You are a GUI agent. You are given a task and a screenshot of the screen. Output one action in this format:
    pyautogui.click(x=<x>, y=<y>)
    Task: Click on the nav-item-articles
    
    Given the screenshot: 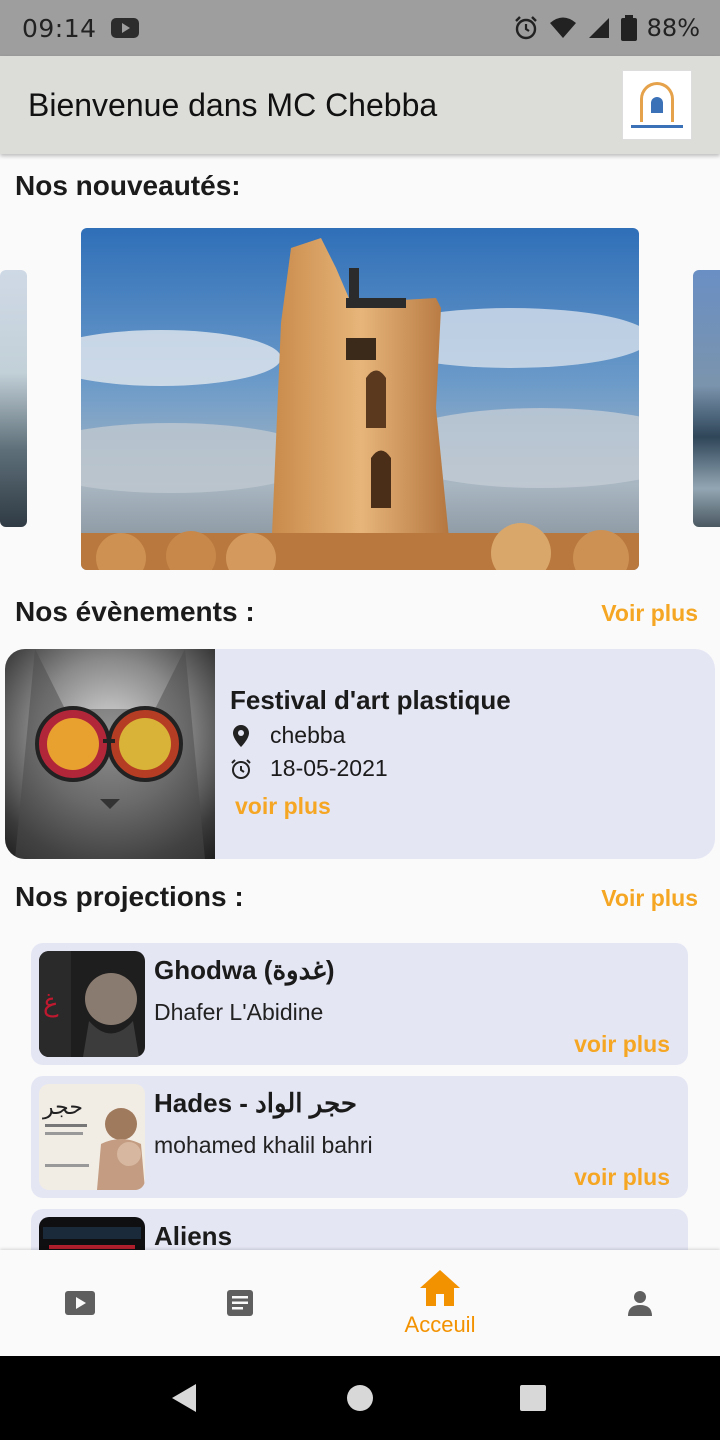 What is the action you would take?
    pyautogui.click(x=240, y=1303)
    